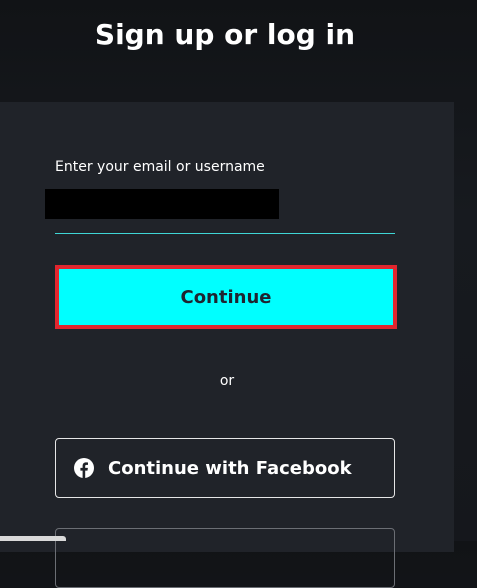  What do you see at coordinates (84, 468) in the screenshot?
I see `facebook-icon` at bounding box center [84, 468].